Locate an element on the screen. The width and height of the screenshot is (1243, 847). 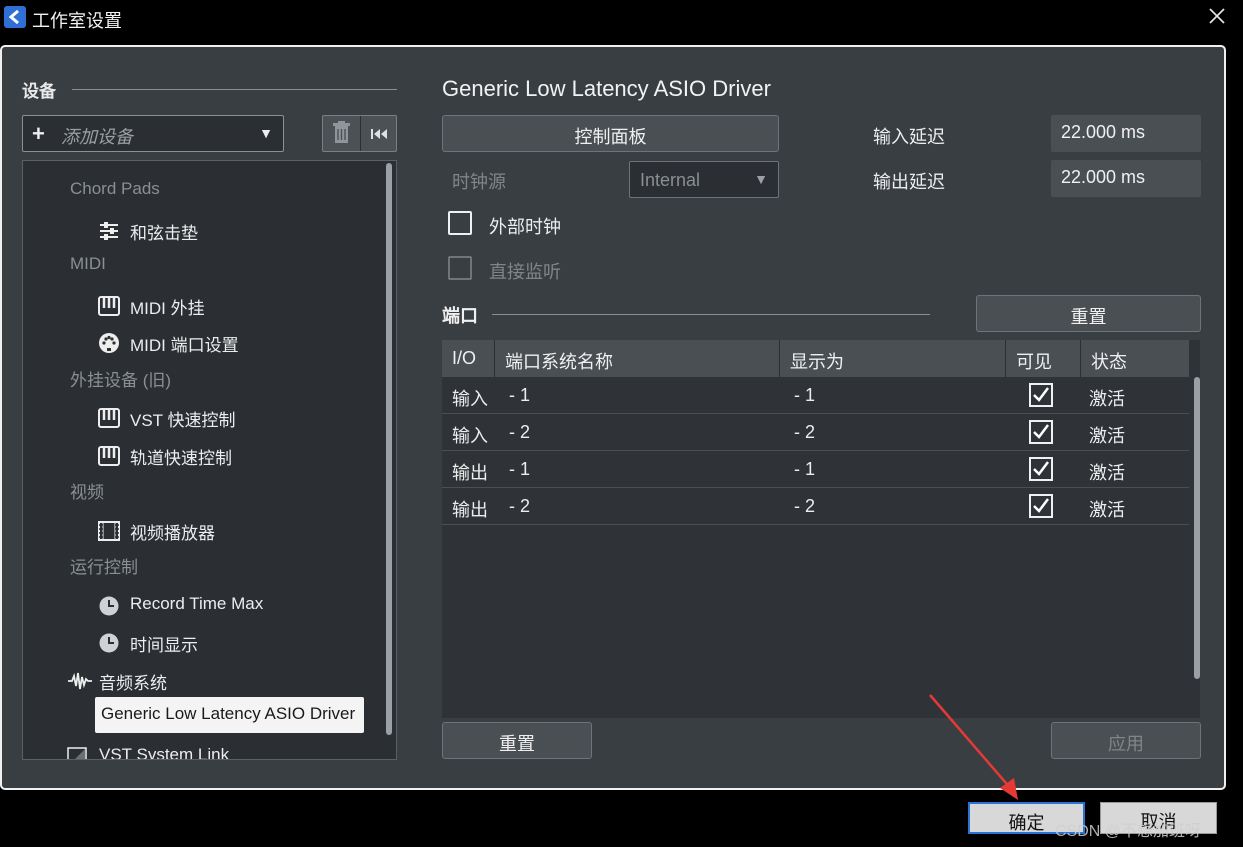
window-title: 工作室设置 is located at coordinates (77, 21).